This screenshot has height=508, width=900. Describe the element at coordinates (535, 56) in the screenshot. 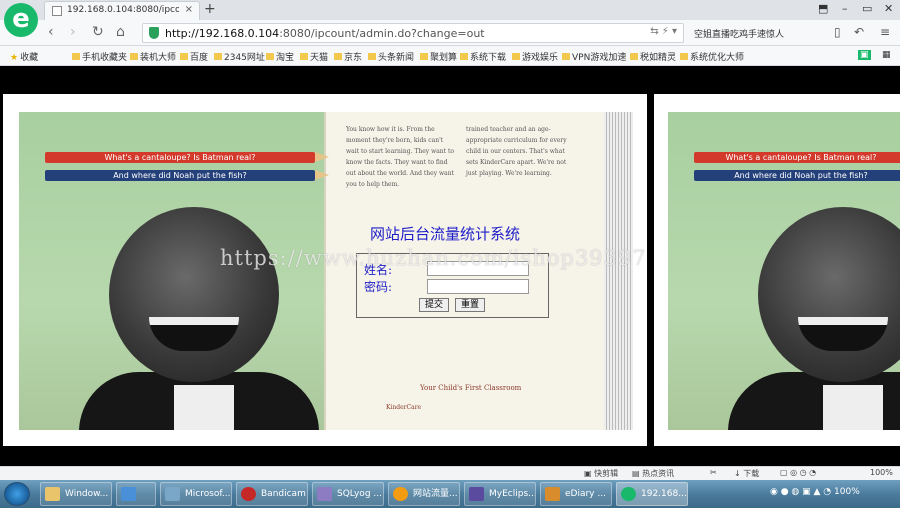

I see `bookmark-item: 游戏娱乐` at that location.